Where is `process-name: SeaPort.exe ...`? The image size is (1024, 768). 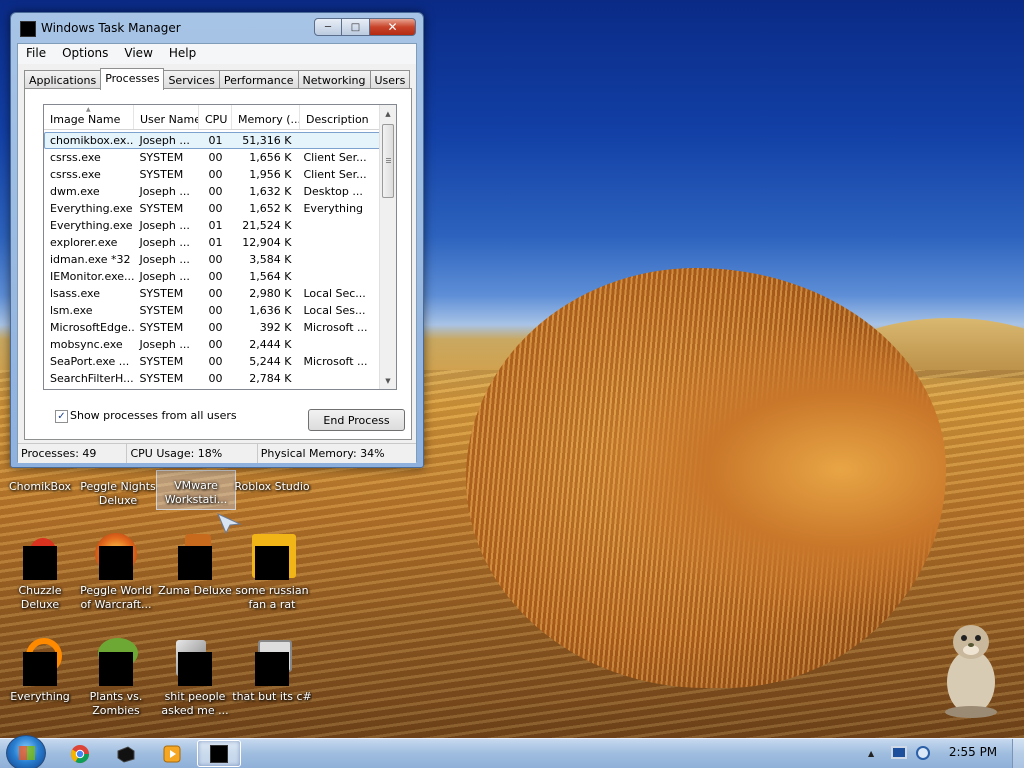 process-name: SeaPort.exe ... is located at coordinates (90, 361).